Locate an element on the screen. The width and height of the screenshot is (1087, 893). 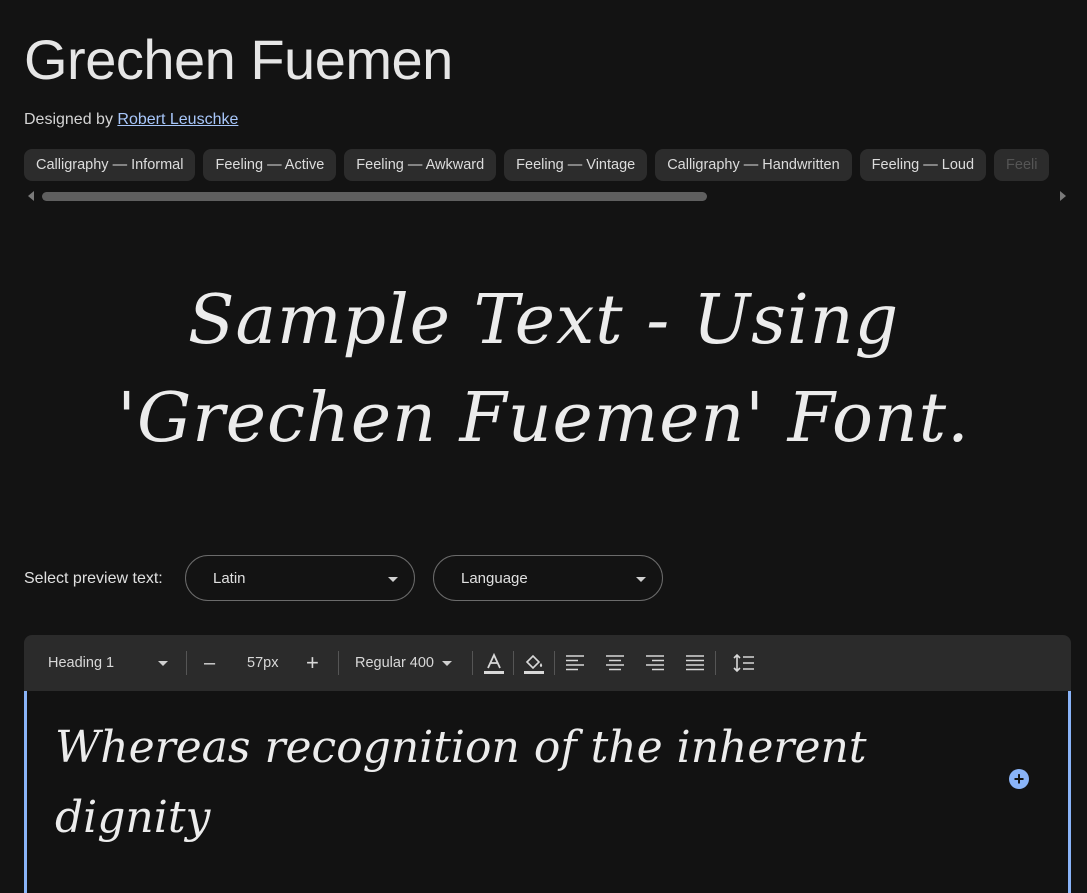
align-left-button is located at coordinates (575, 663).